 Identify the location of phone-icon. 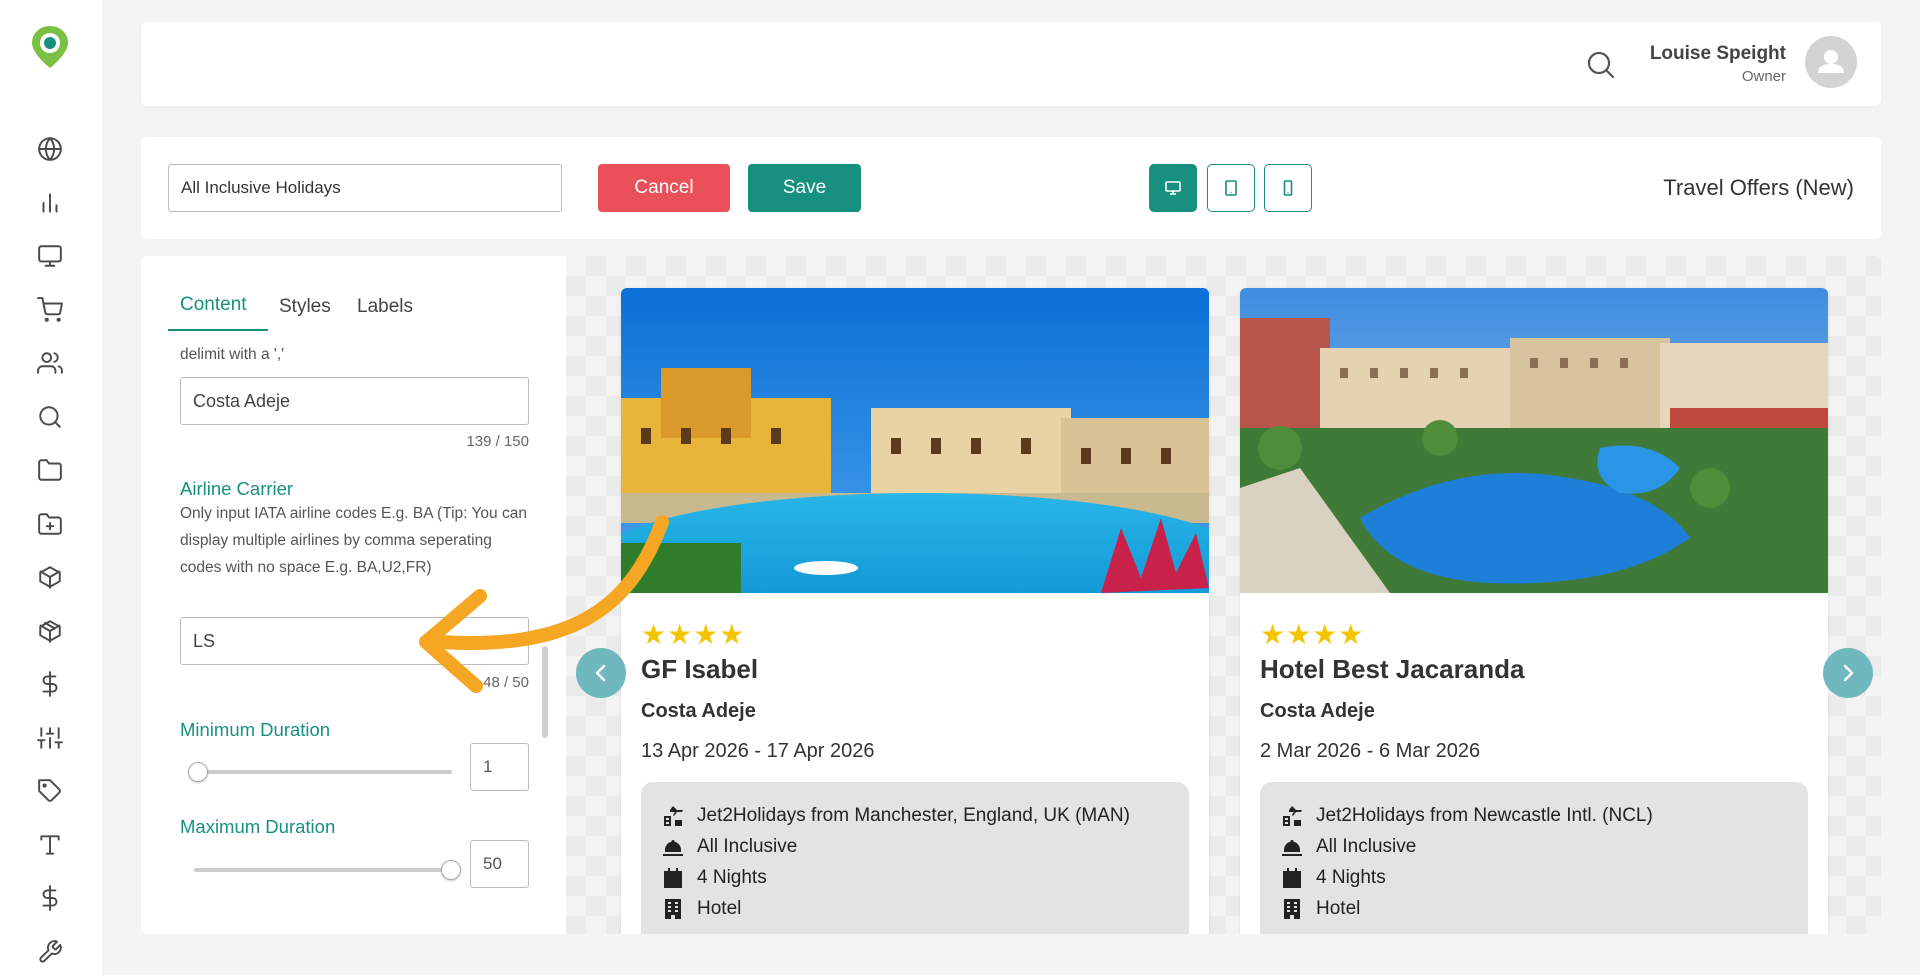
(1288, 188).